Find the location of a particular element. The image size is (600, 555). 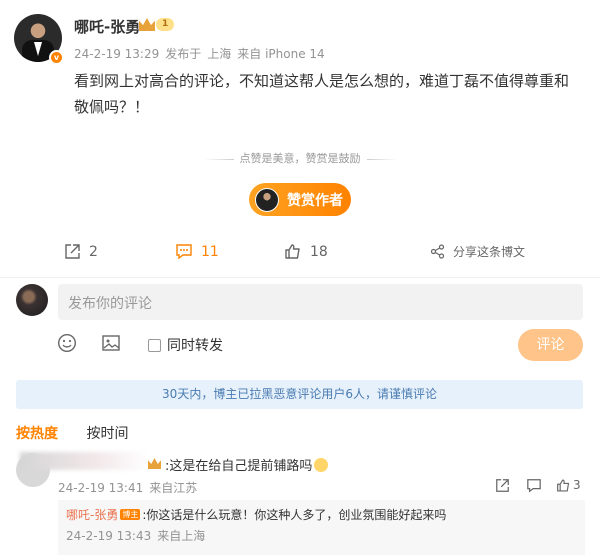

comment-sort-tabs: 按热度 按时间 is located at coordinates (84, 433).